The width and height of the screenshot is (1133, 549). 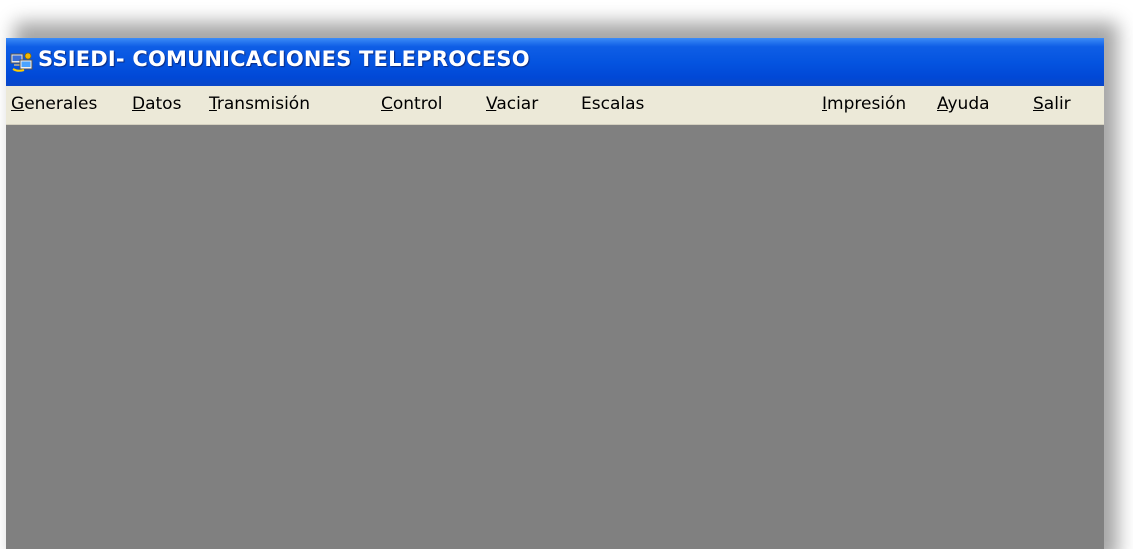 What do you see at coordinates (867, 104) in the screenshot?
I see `menu-label: mpresión` at bounding box center [867, 104].